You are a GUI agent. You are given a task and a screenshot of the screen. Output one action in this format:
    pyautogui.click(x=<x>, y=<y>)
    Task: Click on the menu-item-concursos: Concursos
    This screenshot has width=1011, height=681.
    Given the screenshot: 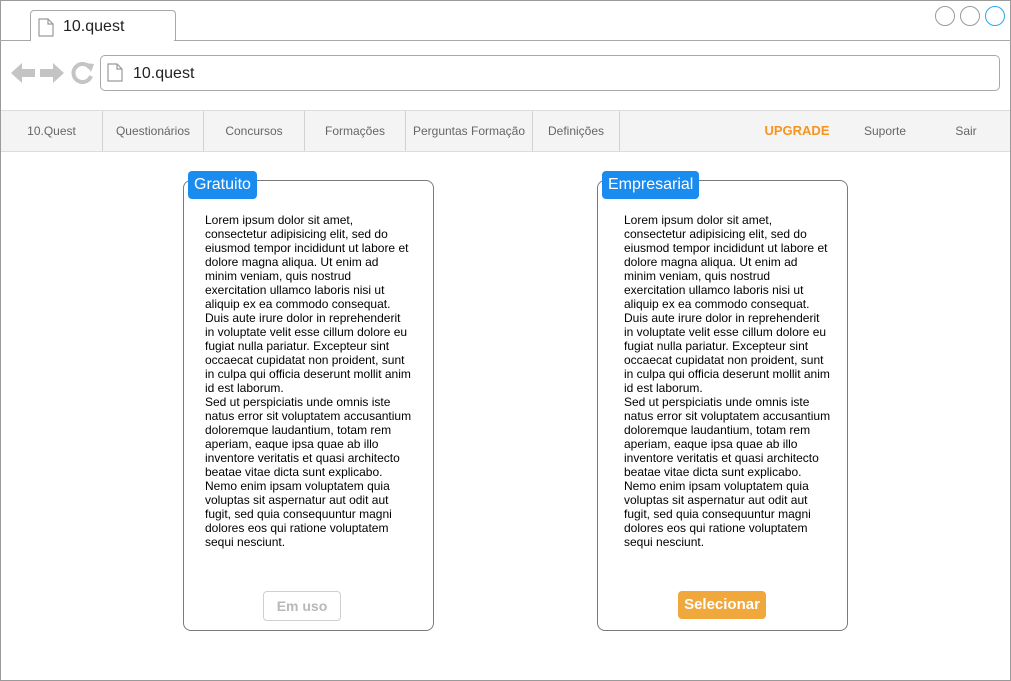 What is the action you would take?
    pyautogui.click(x=254, y=131)
    